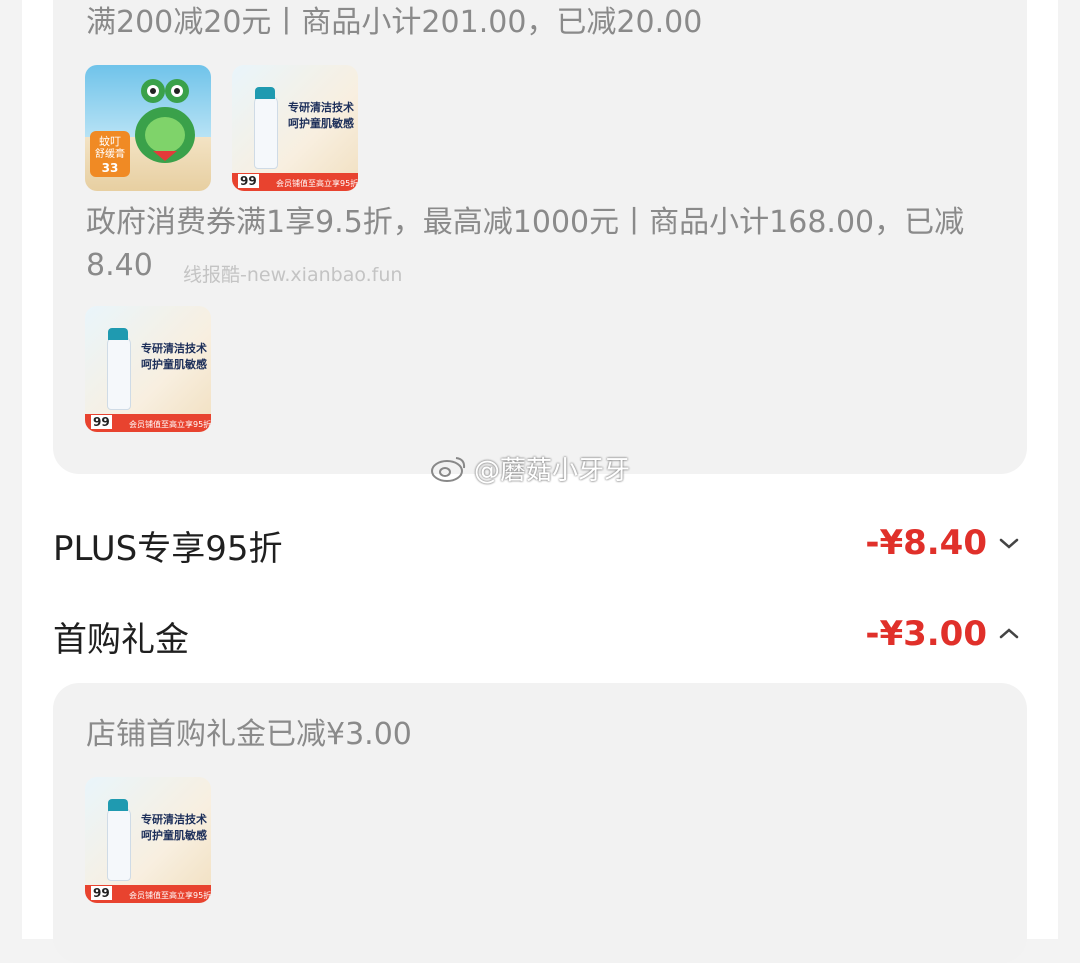 The image size is (1080, 963). I want to click on chevron-down-icon, so click(1009, 544).